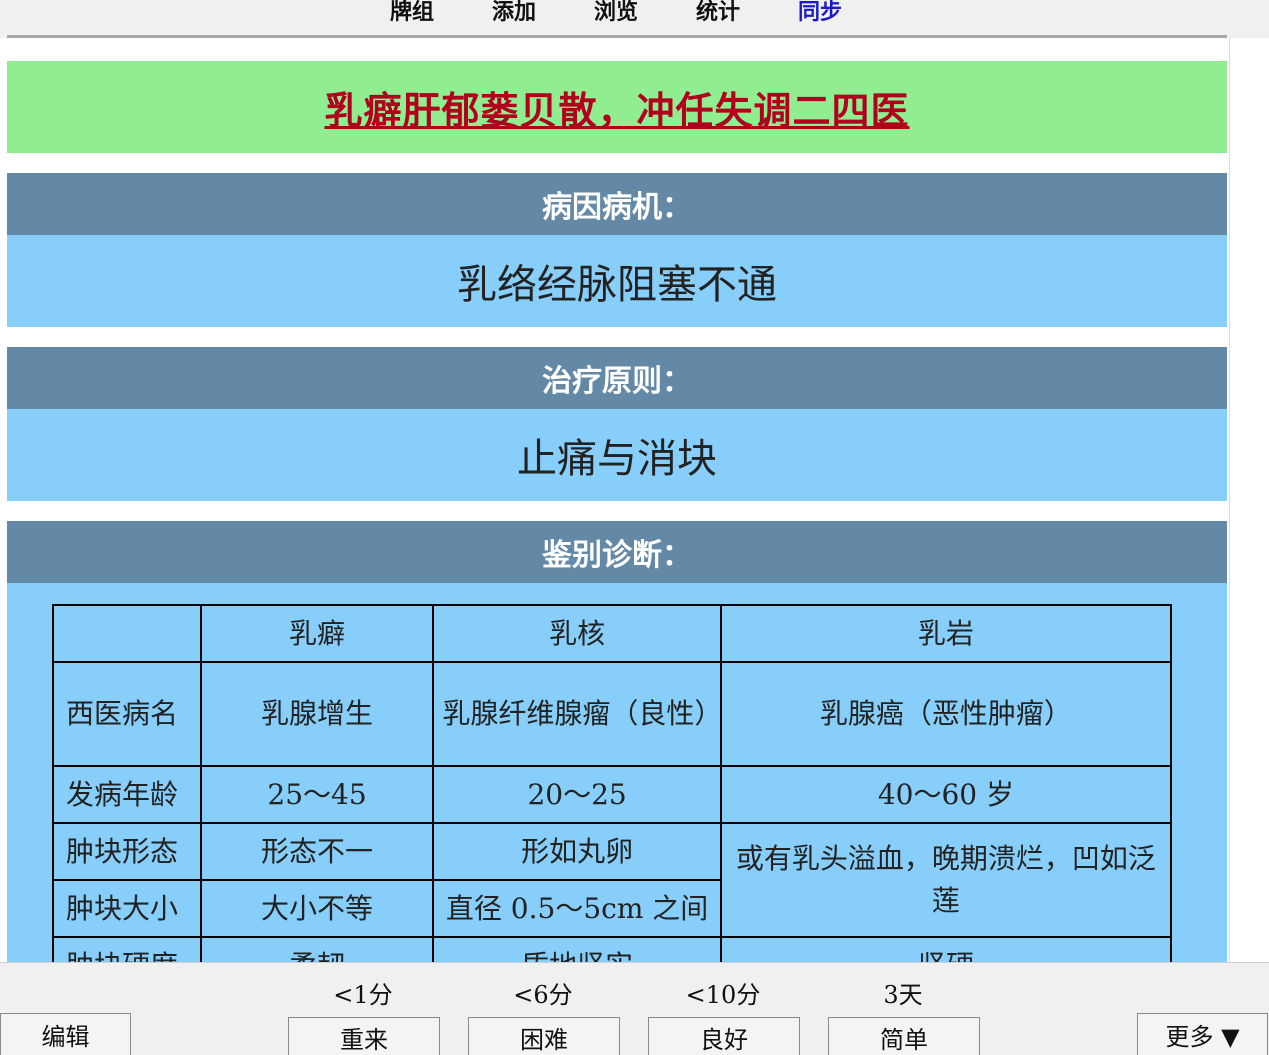  Describe the element at coordinates (127, 714) in the screenshot. I see `row-label: 西医病名` at that location.